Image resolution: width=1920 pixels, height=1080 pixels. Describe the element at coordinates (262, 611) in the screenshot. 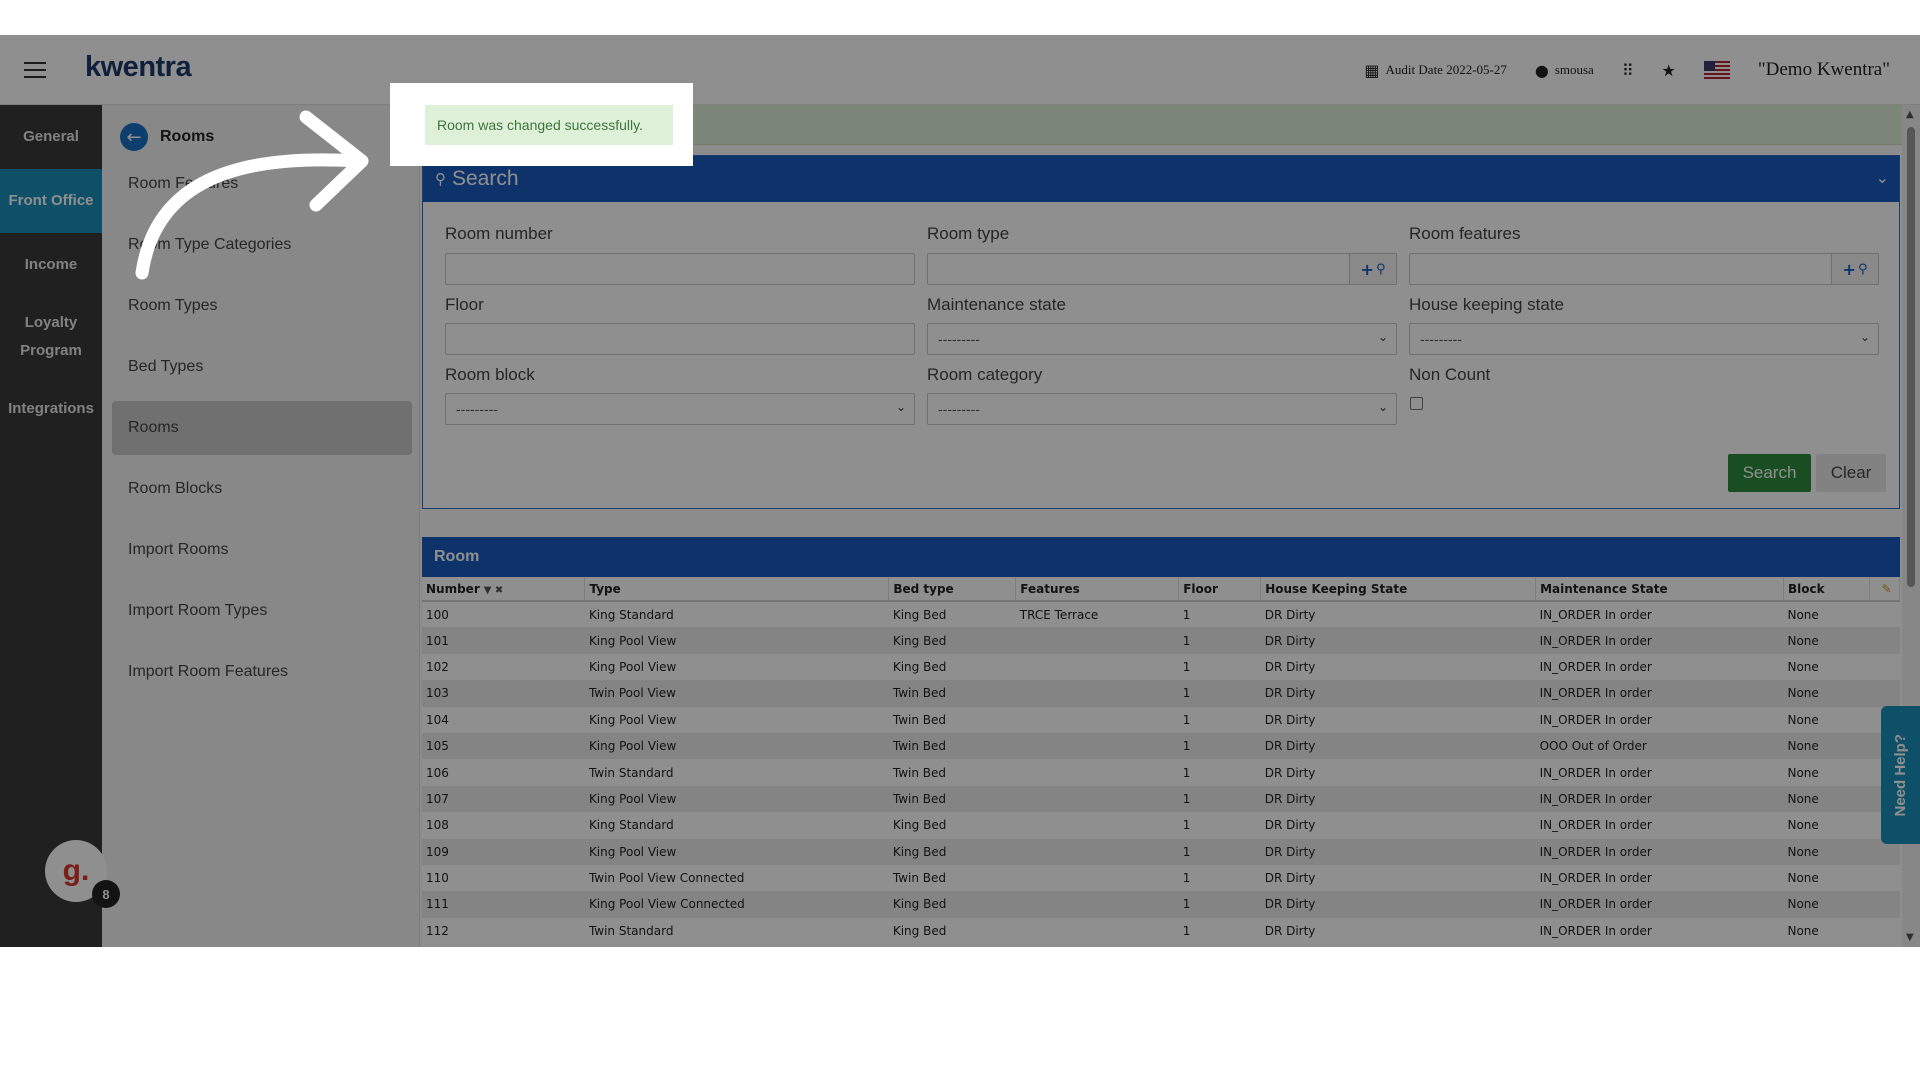

I see `subnav-item-import-room-types: Import Room Types` at that location.